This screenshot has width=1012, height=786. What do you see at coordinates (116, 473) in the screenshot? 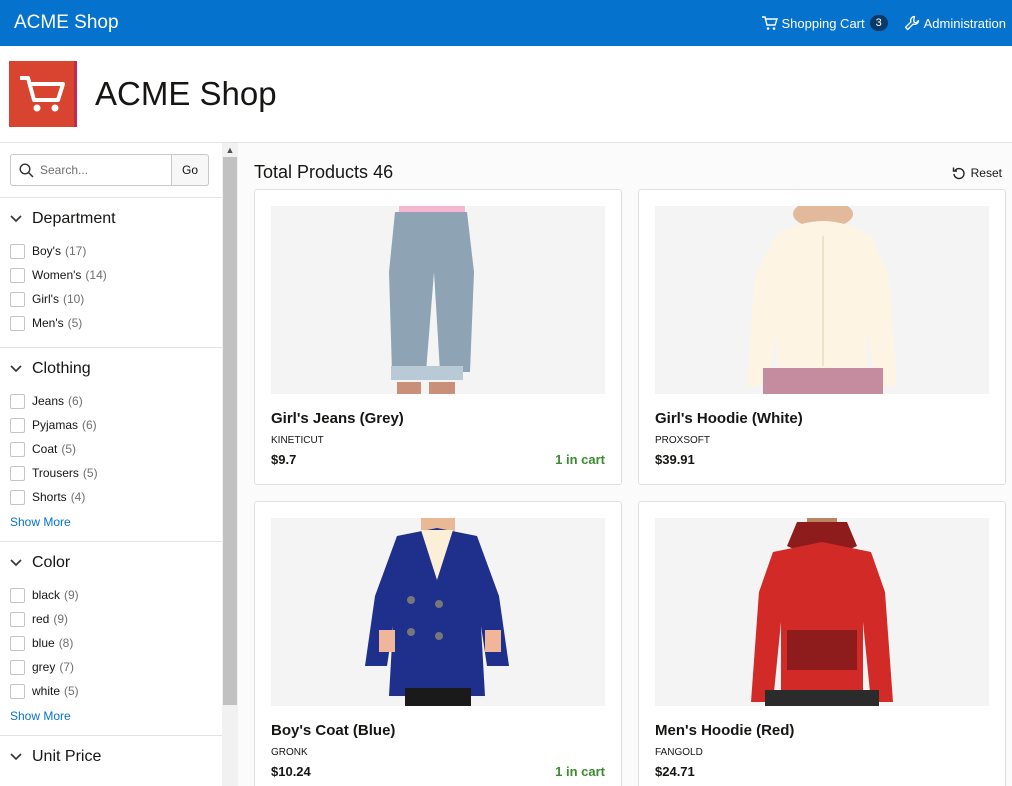
I see `facet-option: Trousers (5)` at bounding box center [116, 473].